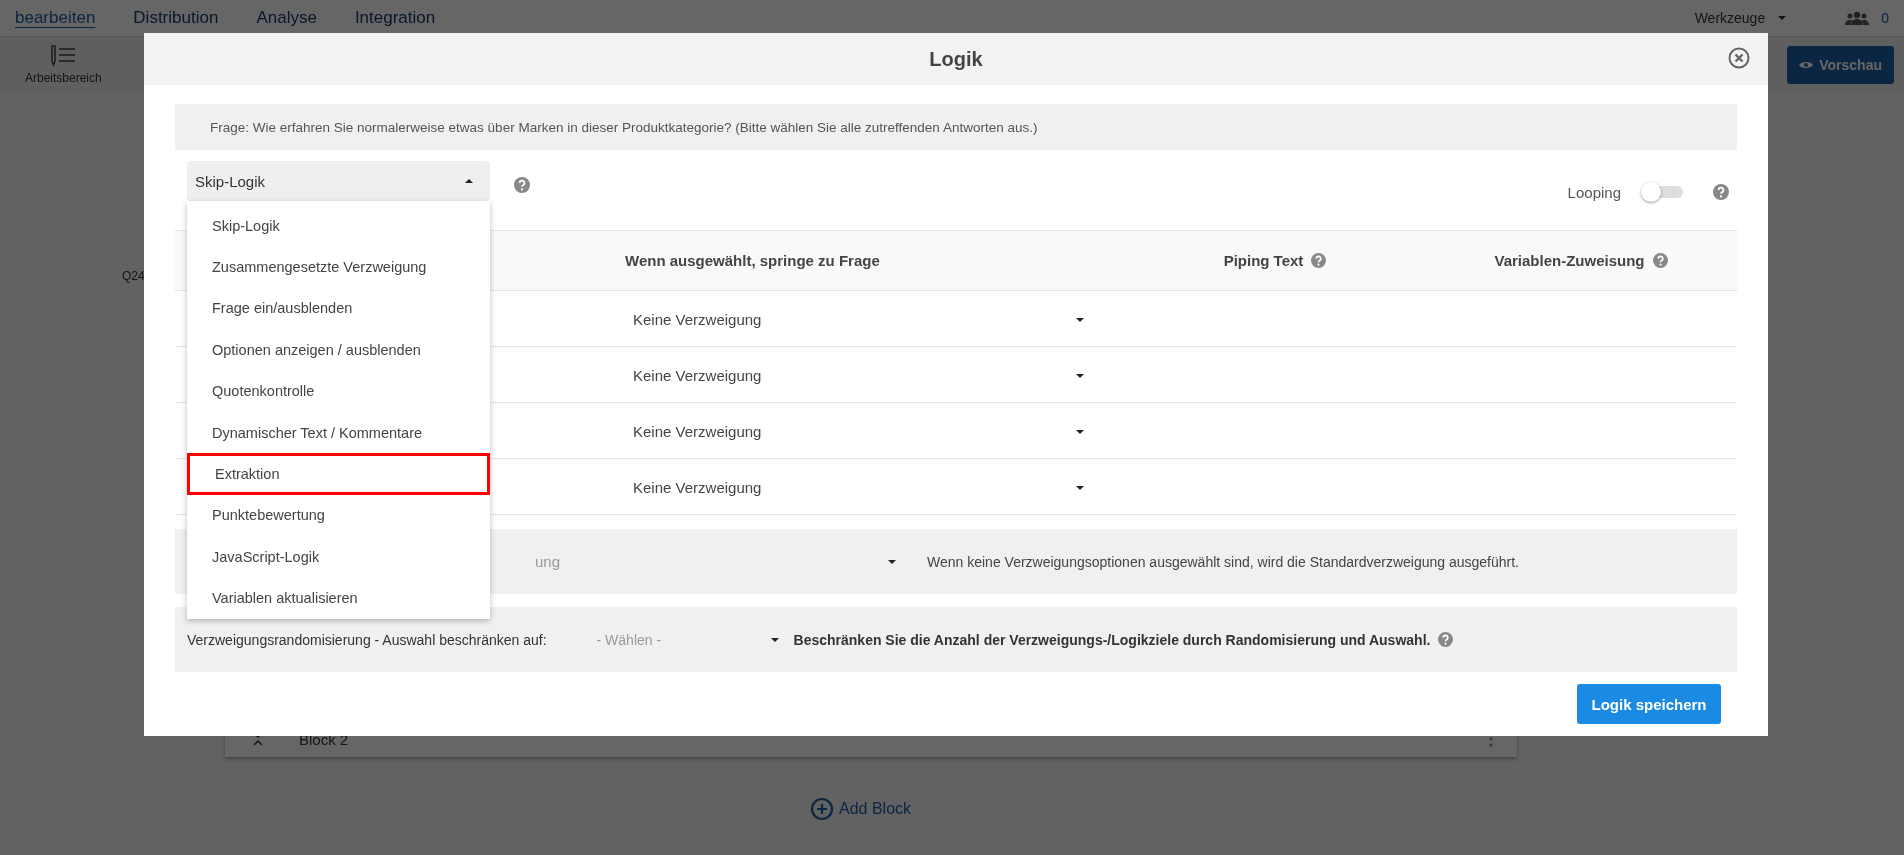 The height and width of the screenshot is (855, 1904). What do you see at coordinates (338, 181) in the screenshot?
I see `logic-type-select: Skip-Logik` at bounding box center [338, 181].